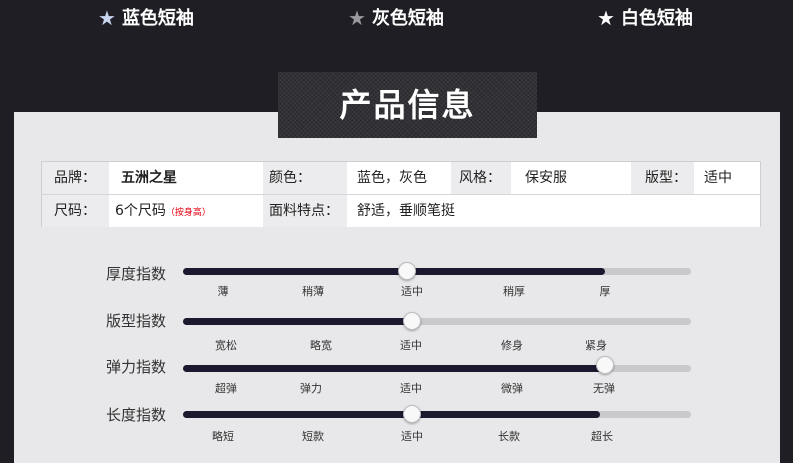 This screenshot has height=463, width=793. I want to click on size-text: 6个尺码, so click(140, 211).